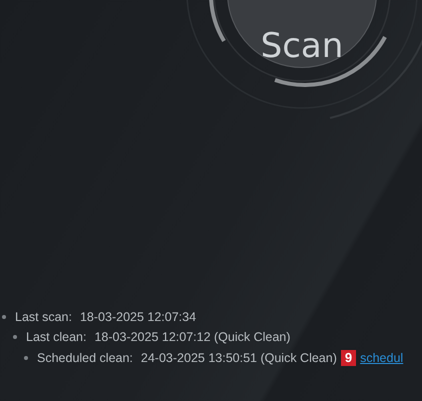 The height and width of the screenshot is (401, 422). What do you see at coordinates (43, 317) in the screenshot?
I see `history-label: Last scan:` at bounding box center [43, 317].